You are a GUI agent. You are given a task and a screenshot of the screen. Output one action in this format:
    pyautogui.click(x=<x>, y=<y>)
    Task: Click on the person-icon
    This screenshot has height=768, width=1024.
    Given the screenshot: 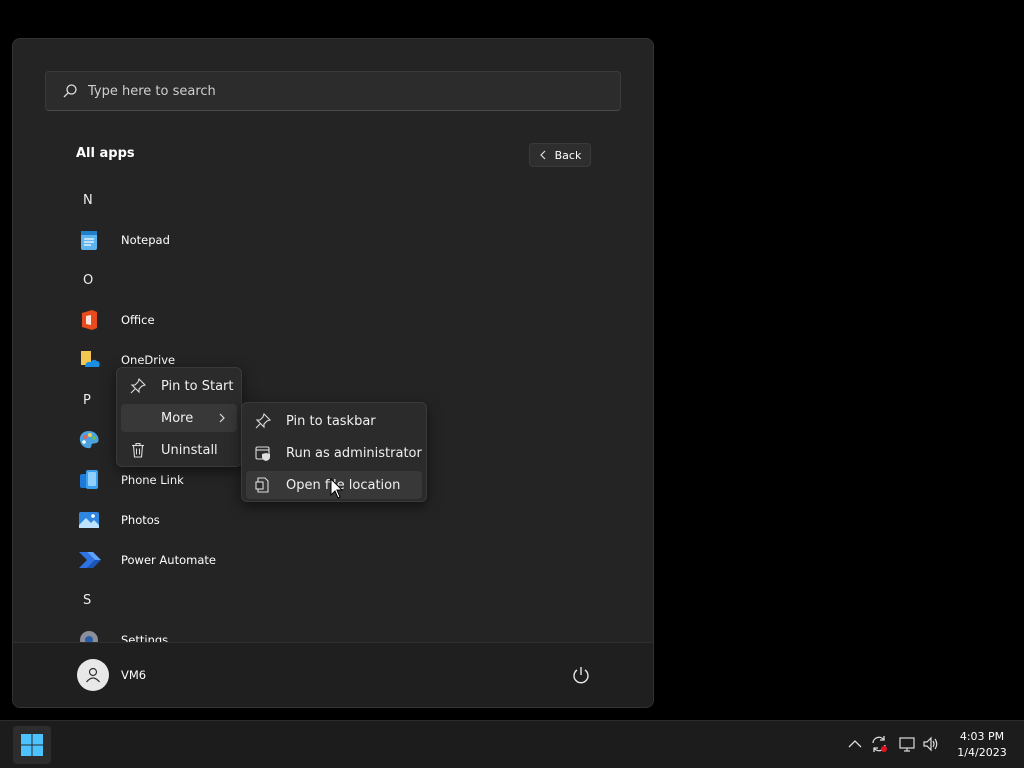 What is the action you would take?
    pyautogui.click(x=93, y=675)
    